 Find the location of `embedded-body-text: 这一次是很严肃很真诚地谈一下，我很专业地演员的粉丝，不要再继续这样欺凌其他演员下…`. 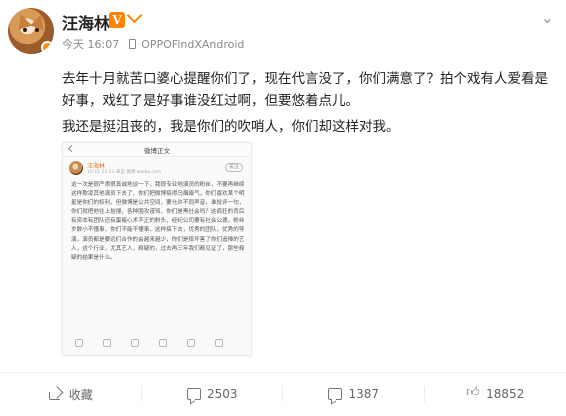

embedded-body-text: 这一次是很严肃很真诚地谈一下，我很专业地演员的粉丝，不要再继续这样欺凌其他演员下… is located at coordinates (158, 221).